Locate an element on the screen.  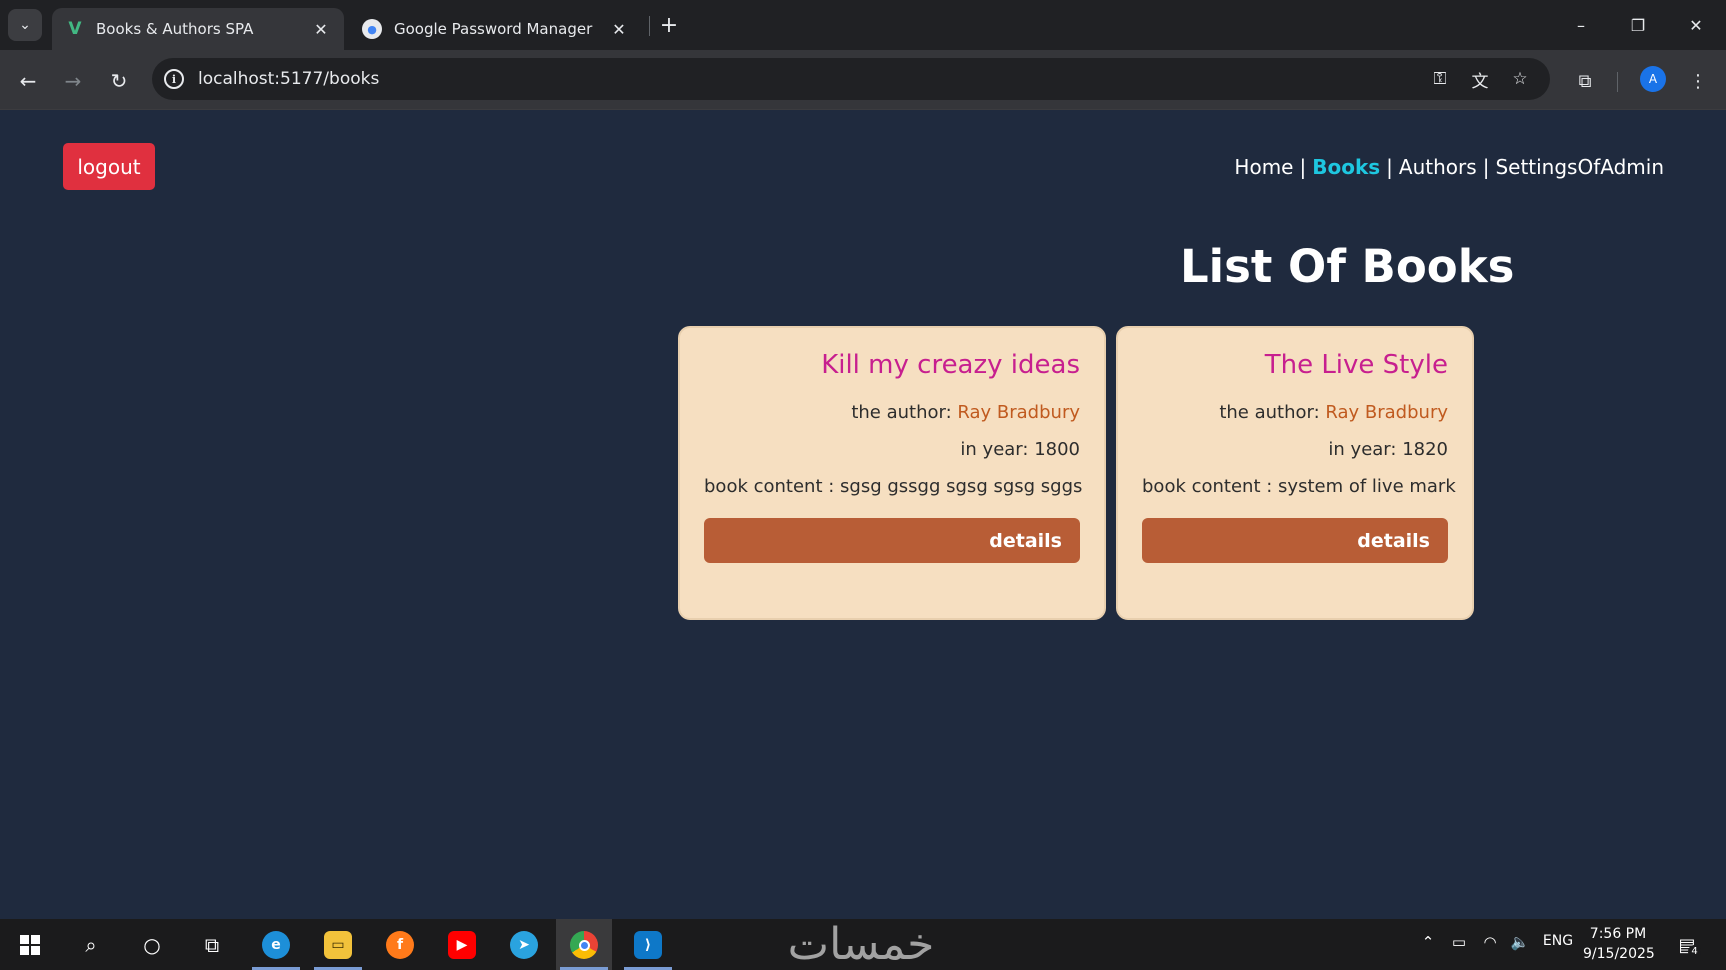
cortana-circle-icon: ○ is located at coordinates (152, 945).